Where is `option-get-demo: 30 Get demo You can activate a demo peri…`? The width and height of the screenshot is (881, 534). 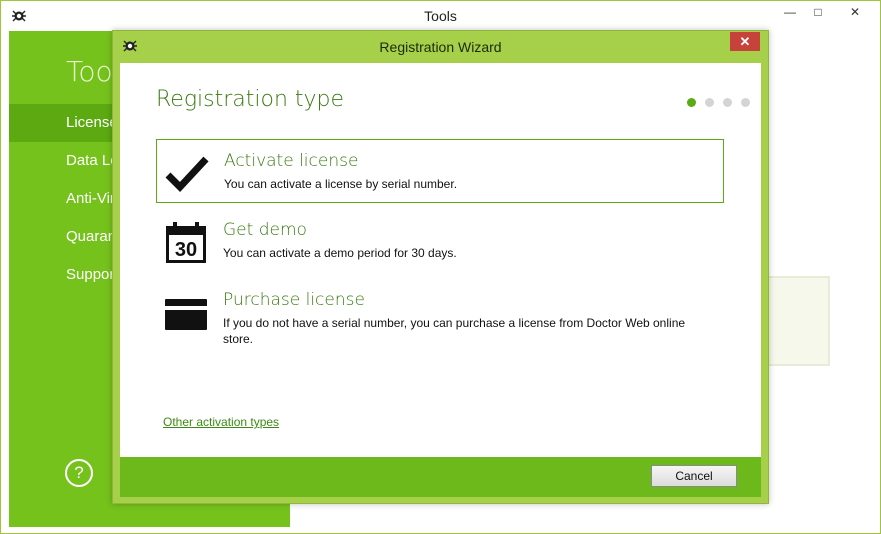
option-get-demo: 30 Get demo You can activate a demo peri… is located at coordinates (440, 241).